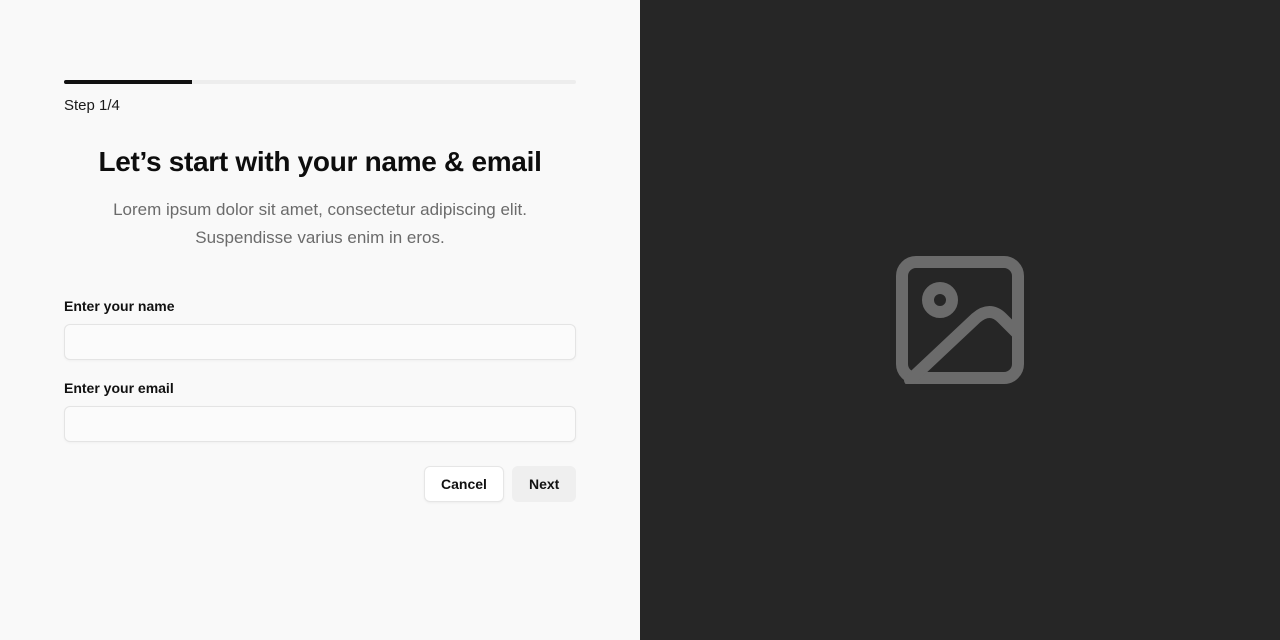 The height and width of the screenshot is (640, 1280). I want to click on image-placeholder-icon, so click(960, 320).